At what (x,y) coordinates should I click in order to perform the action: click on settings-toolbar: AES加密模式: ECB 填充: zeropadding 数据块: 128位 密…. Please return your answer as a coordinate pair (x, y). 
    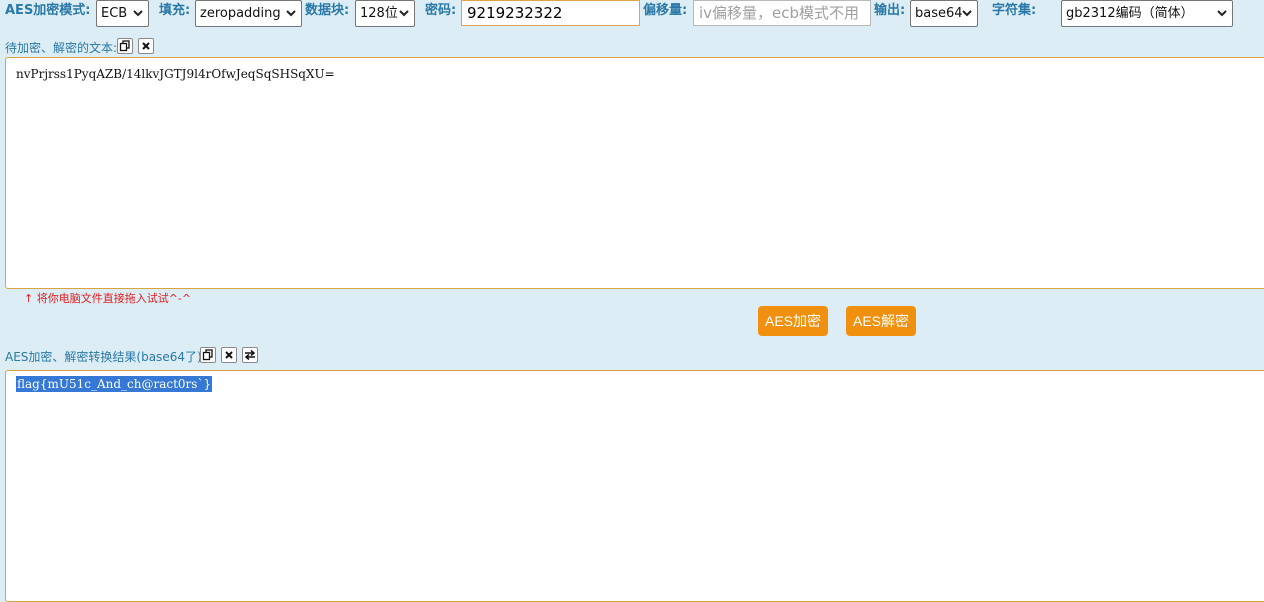
    Looking at the image, I should click on (632, 14).